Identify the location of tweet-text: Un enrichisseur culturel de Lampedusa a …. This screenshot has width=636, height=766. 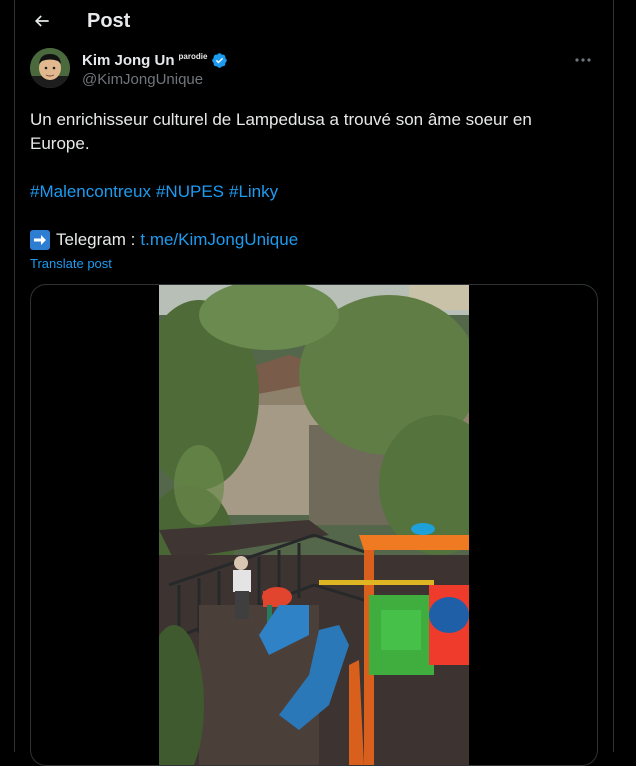
(310, 132).